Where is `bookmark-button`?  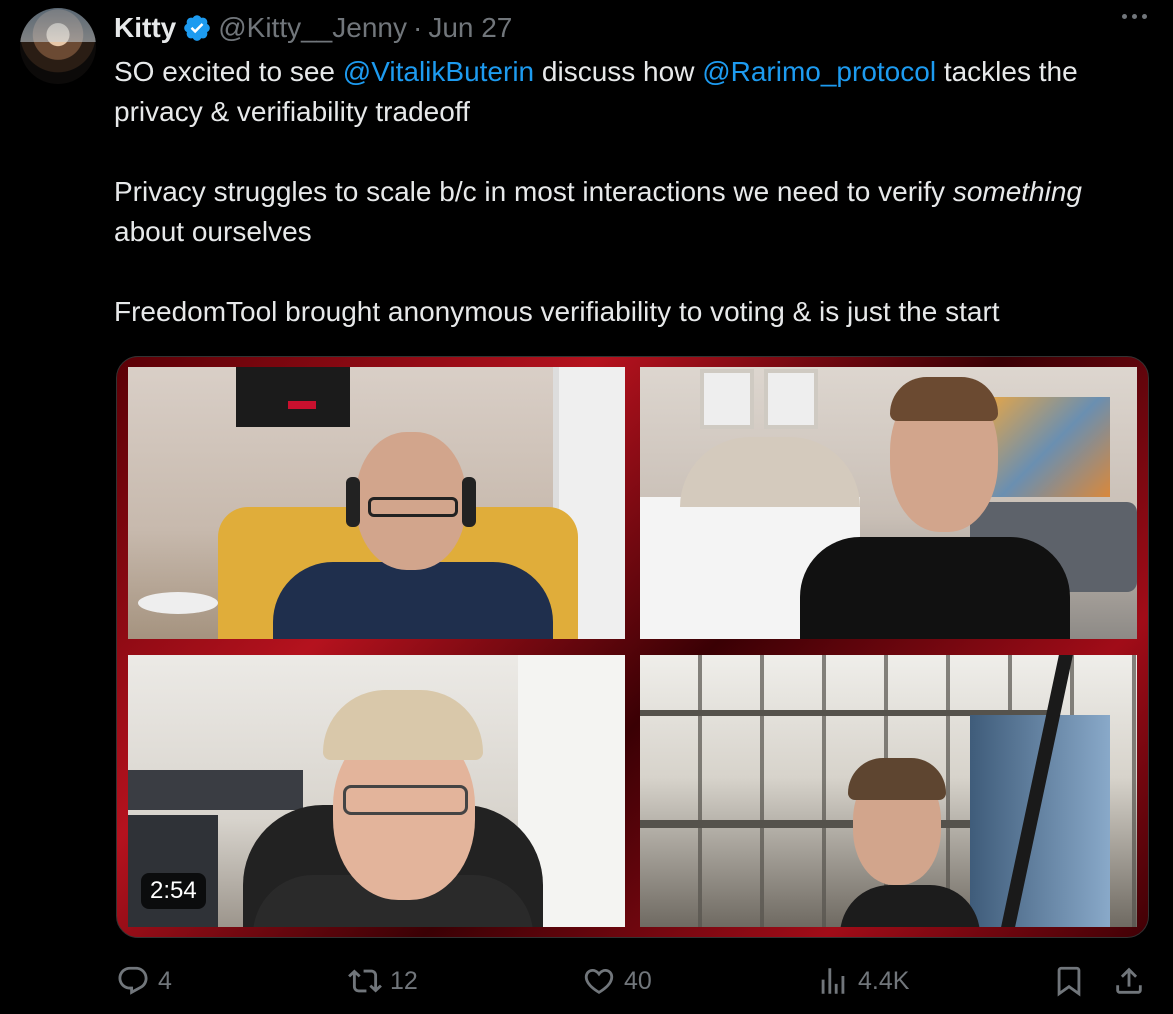
bookmark-button is located at coordinates (1069, 981).